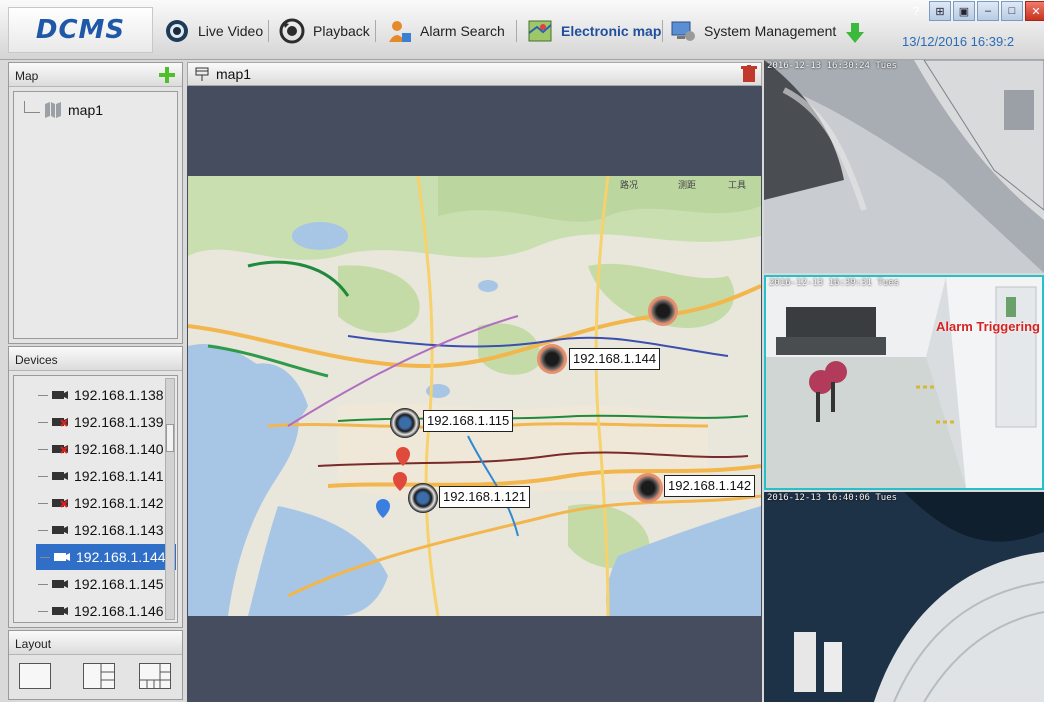 The height and width of the screenshot is (702, 1044). I want to click on map-tree: map1, so click(95, 215).